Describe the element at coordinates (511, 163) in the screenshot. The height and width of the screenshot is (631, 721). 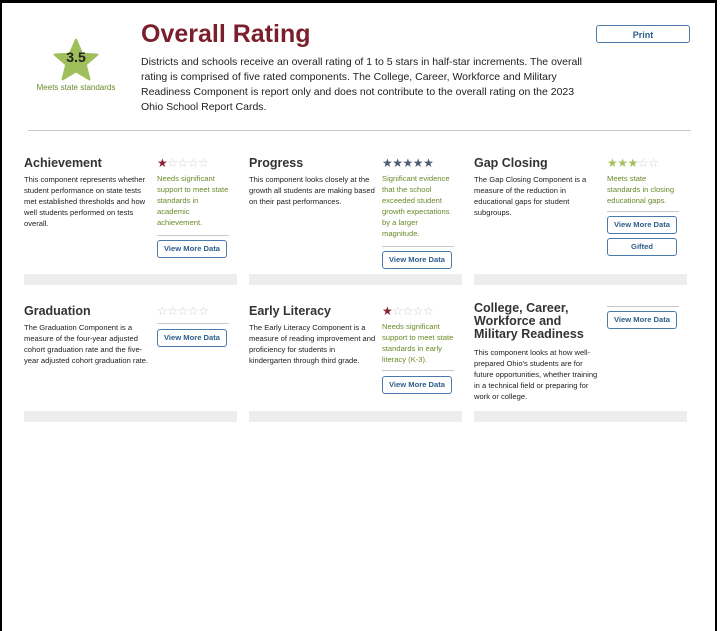
I see `component-title: Gap Closing` at that location.